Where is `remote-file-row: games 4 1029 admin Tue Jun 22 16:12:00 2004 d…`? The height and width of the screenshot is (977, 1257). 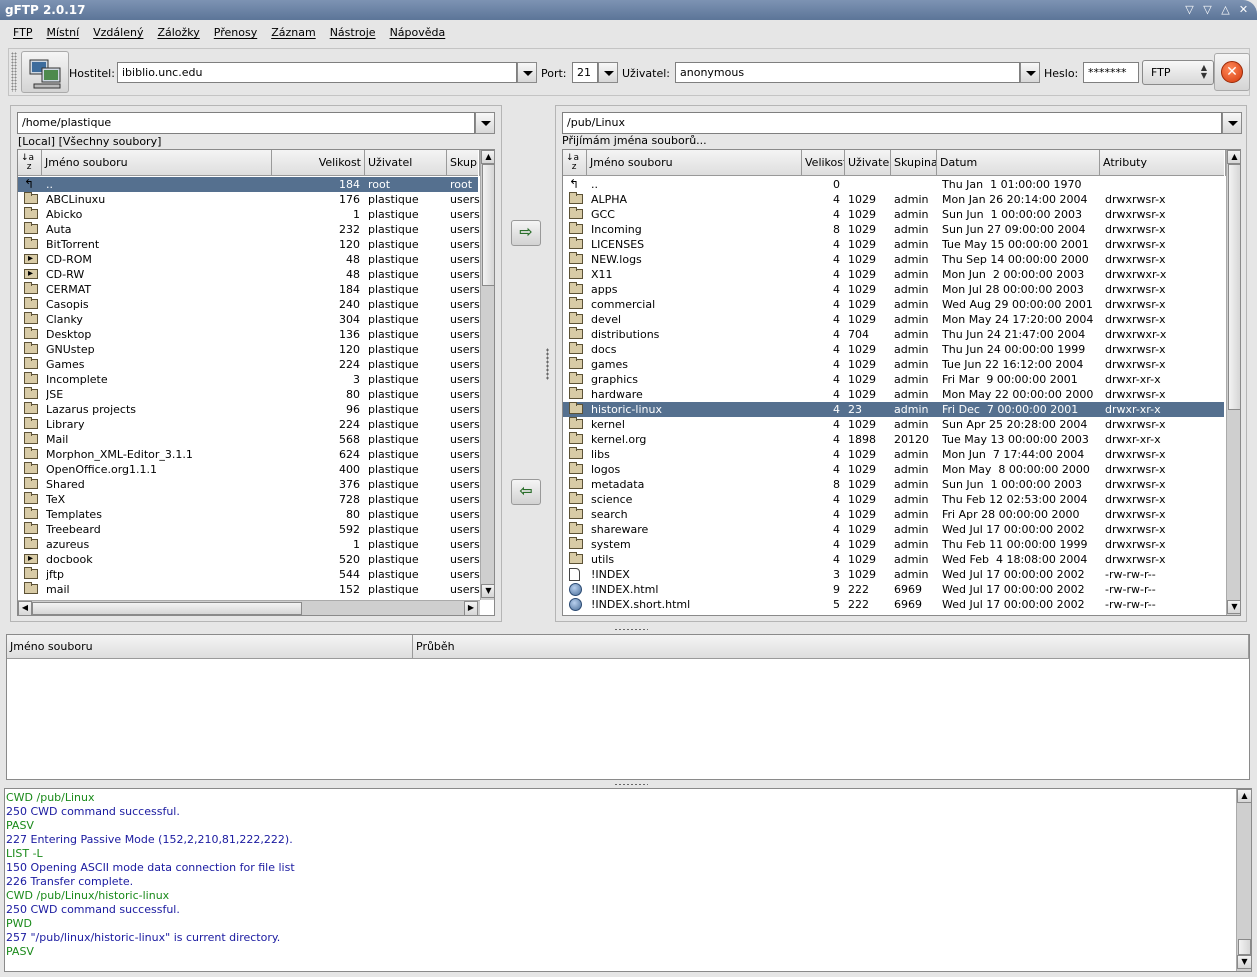 remote-file-row: games 4 1029 admin Tue Jun 22 16:12:00 2004 d… is located at coordinates (893, 364).